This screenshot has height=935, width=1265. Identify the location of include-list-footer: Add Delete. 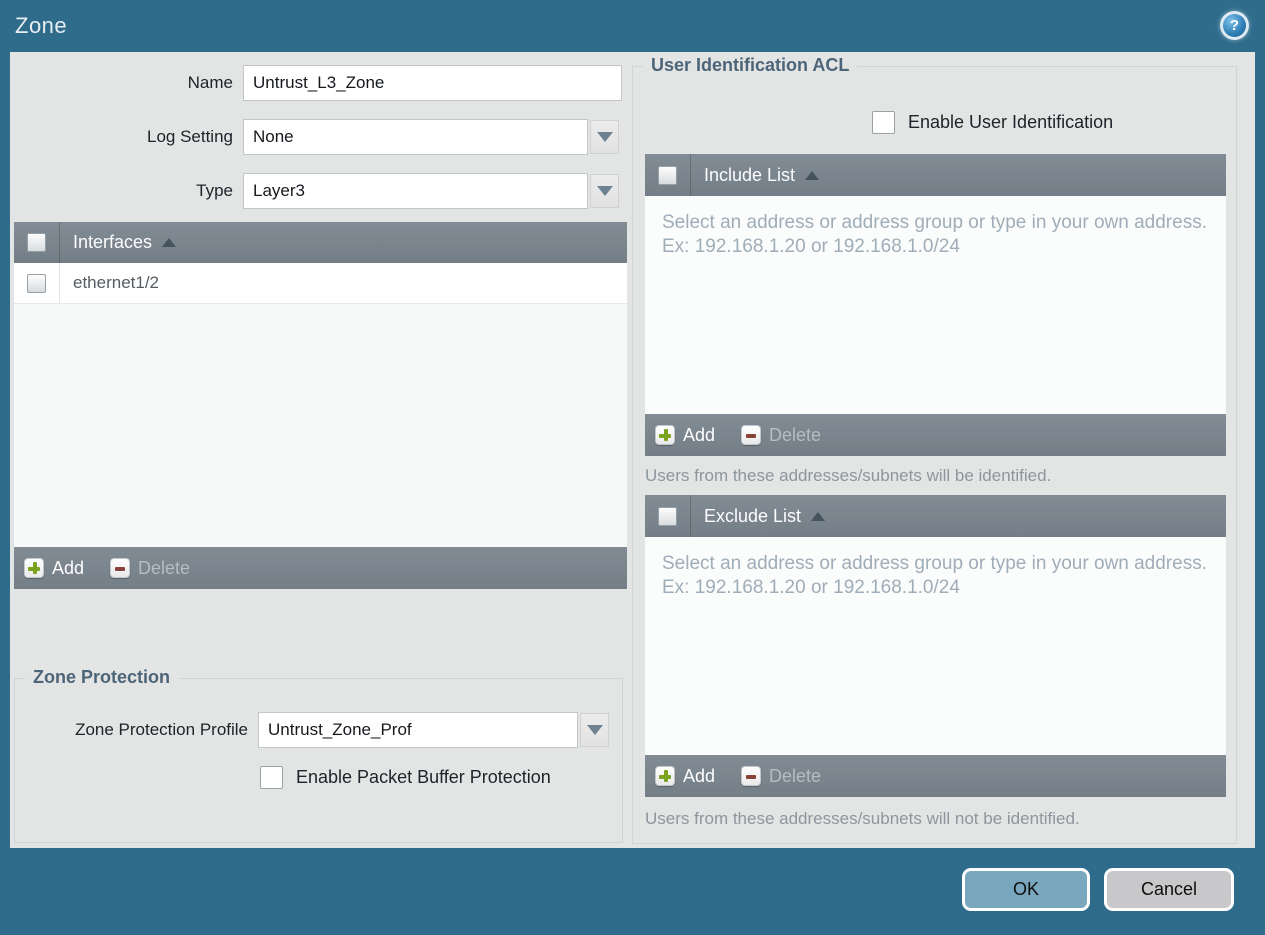
(935, 435).